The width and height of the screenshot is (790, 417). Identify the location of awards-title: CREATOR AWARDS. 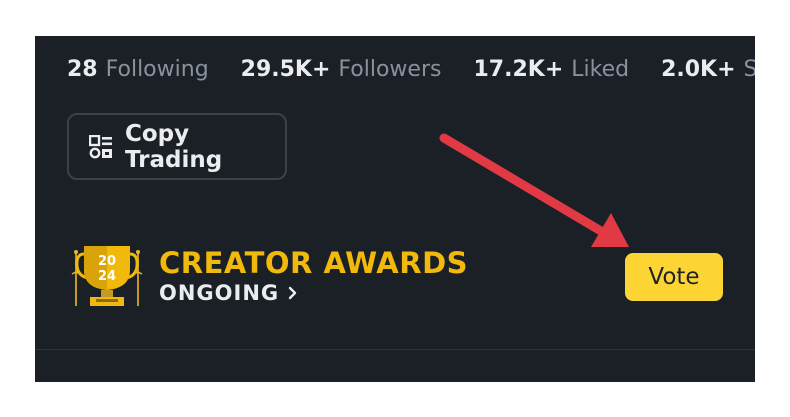
(314, 263).